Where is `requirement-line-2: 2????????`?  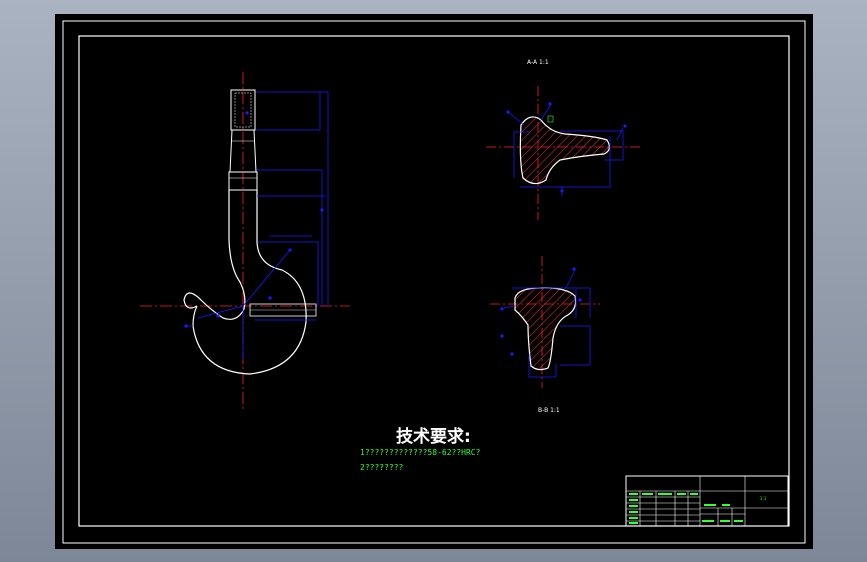 requirement-line-2: 2???????? is located at coordinates (382, 467).